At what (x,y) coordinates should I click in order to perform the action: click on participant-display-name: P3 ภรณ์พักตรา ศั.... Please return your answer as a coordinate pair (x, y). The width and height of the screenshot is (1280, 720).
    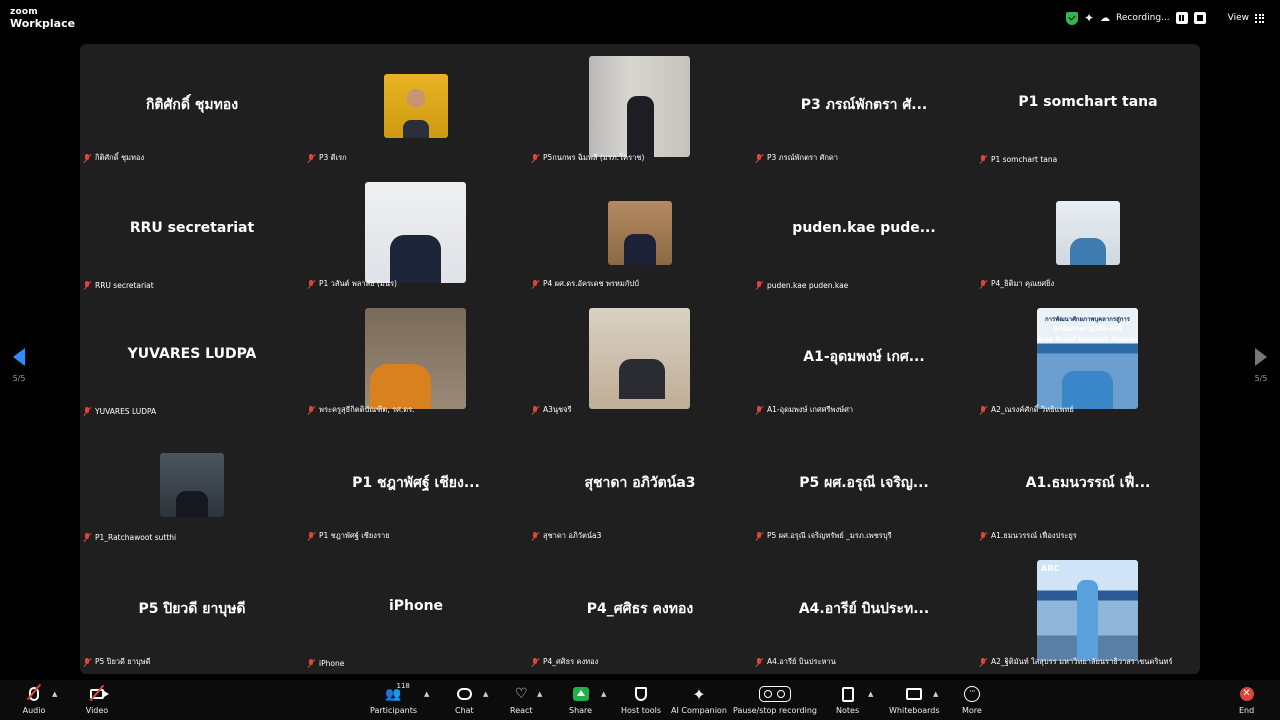
    Looking at the image, I should click on (864, 105).